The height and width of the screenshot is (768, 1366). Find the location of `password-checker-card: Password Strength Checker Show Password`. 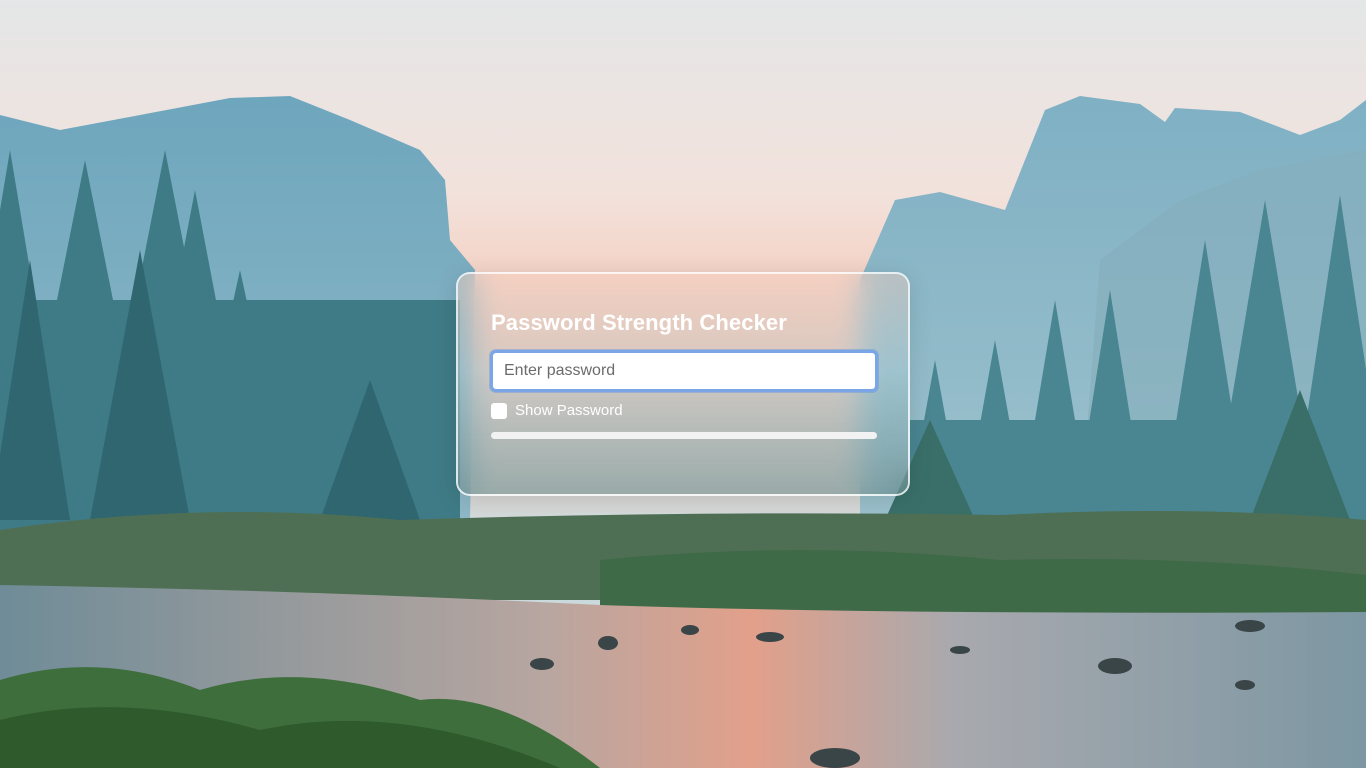

password-checker-card: Password Strength Checker Show Password is located at coordinates (683, 384).